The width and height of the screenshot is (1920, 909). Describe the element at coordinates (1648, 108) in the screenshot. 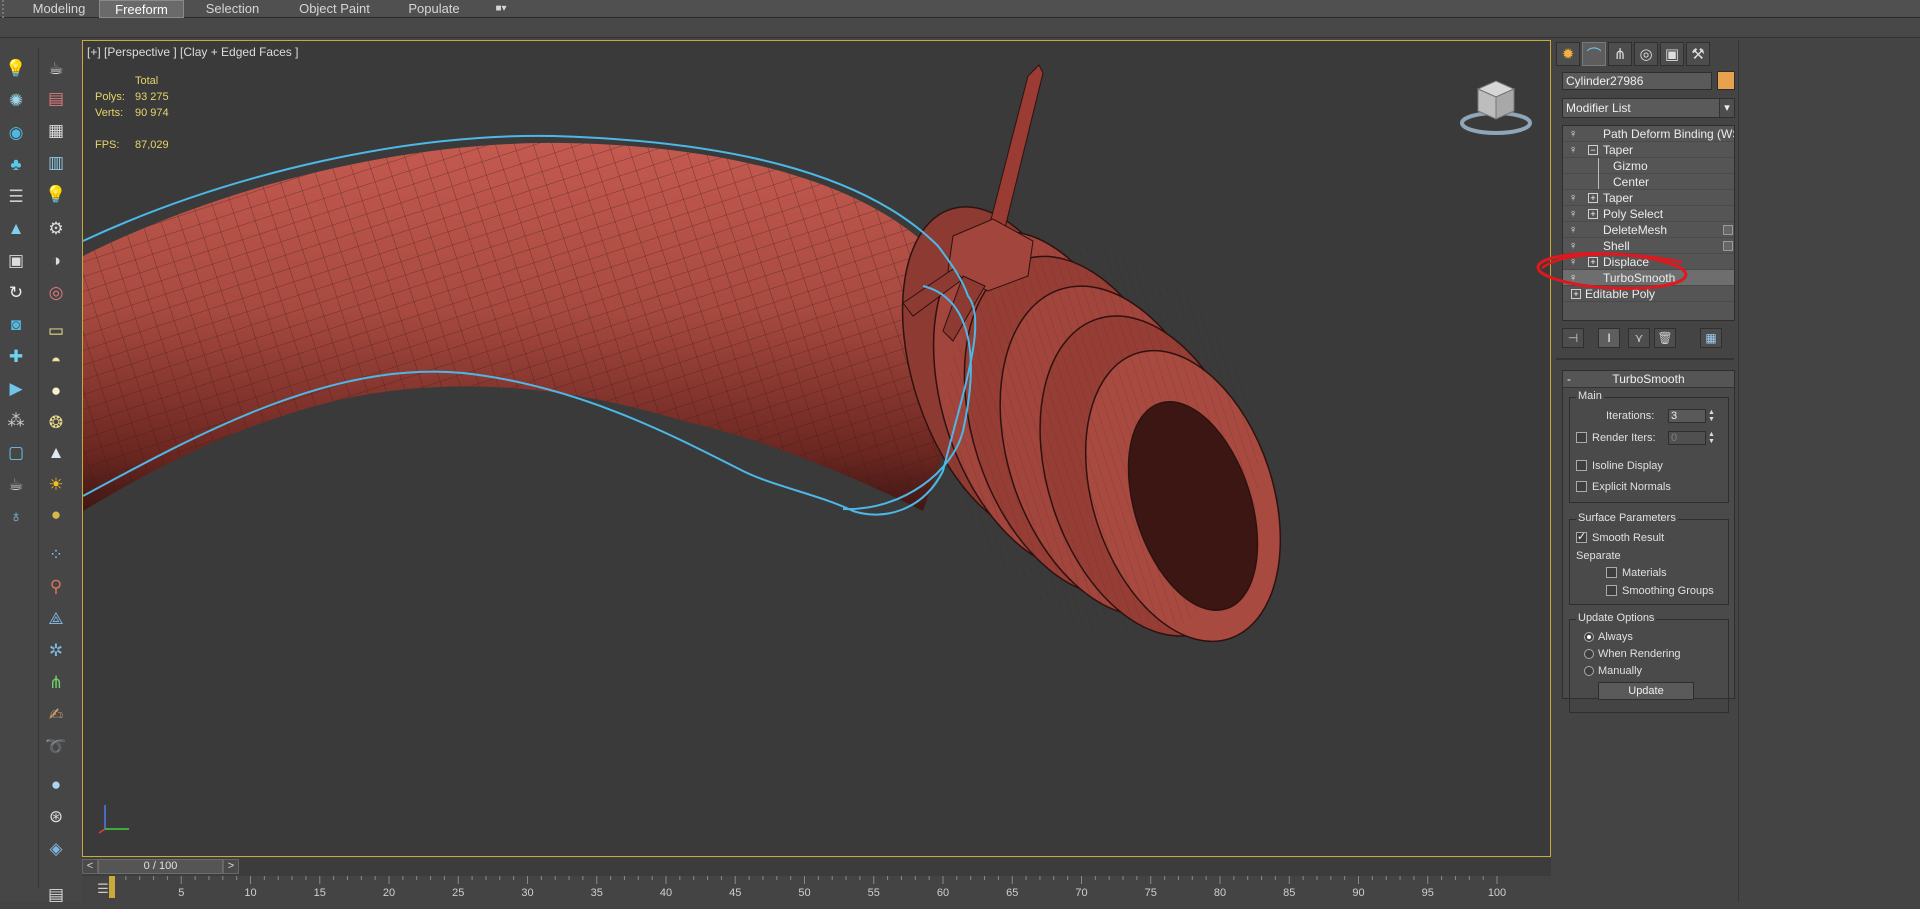

I see `modifier-list-dropdown: Modifier List ▾` at that location.